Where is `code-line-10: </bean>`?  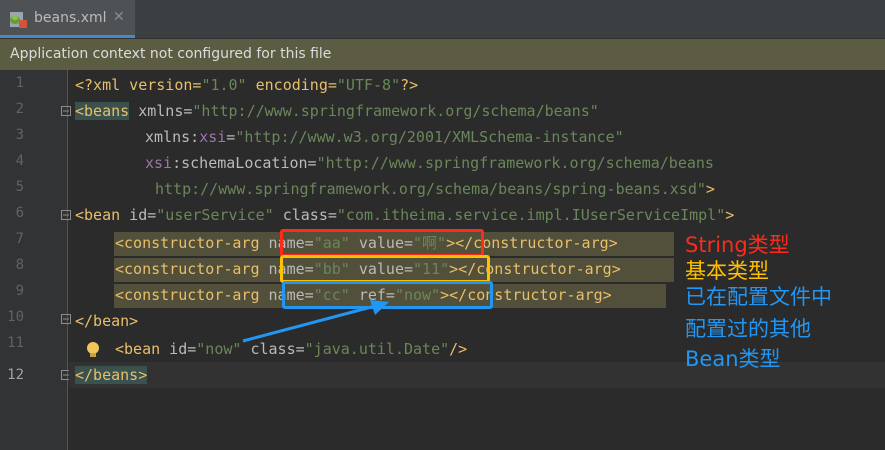
code-line-10: </bean> is located at coordinates (107, 321).